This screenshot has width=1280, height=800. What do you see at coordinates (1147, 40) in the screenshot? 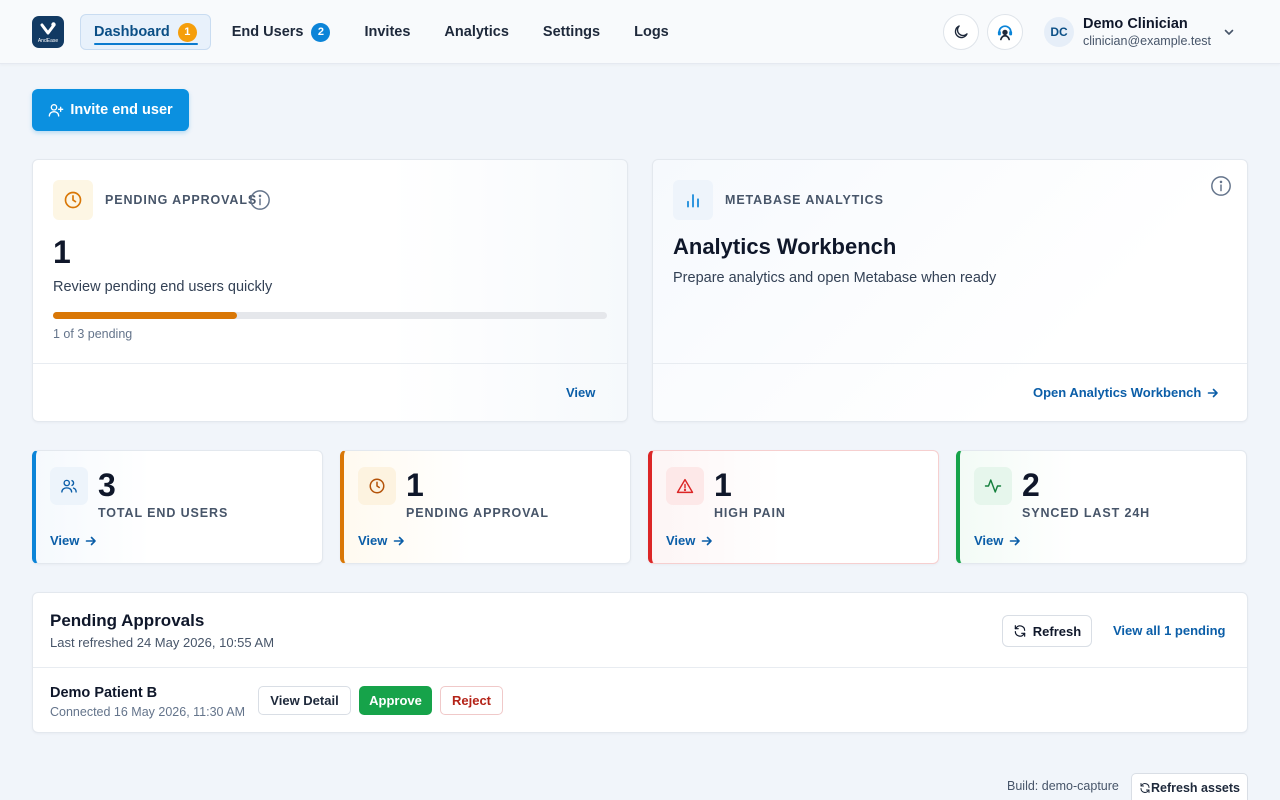
I see `user-email: clinician@example.test` at bounding box center [1147, 40].